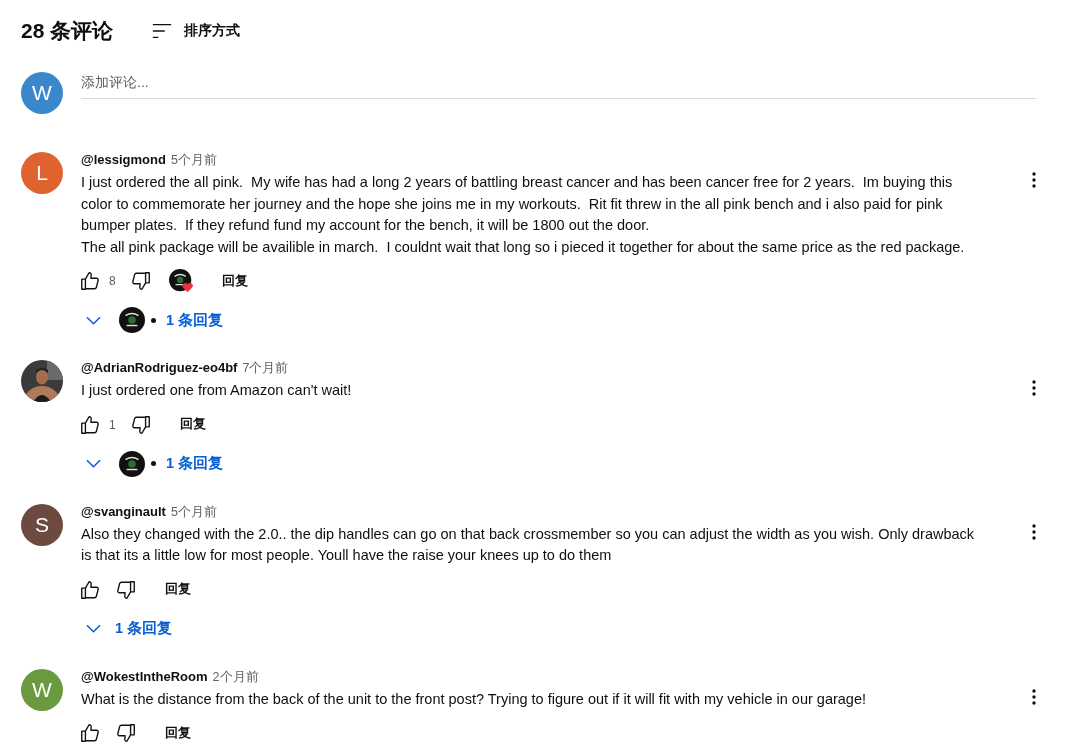 Image resolution: width=1080 pixels, height=754 pixels. I want to click on comment-text: I just ordered the all pink. My wife has had a long 2 years of battling breast cancer and has been cancer free for 2 years. Im buying this, so click(517, 182).